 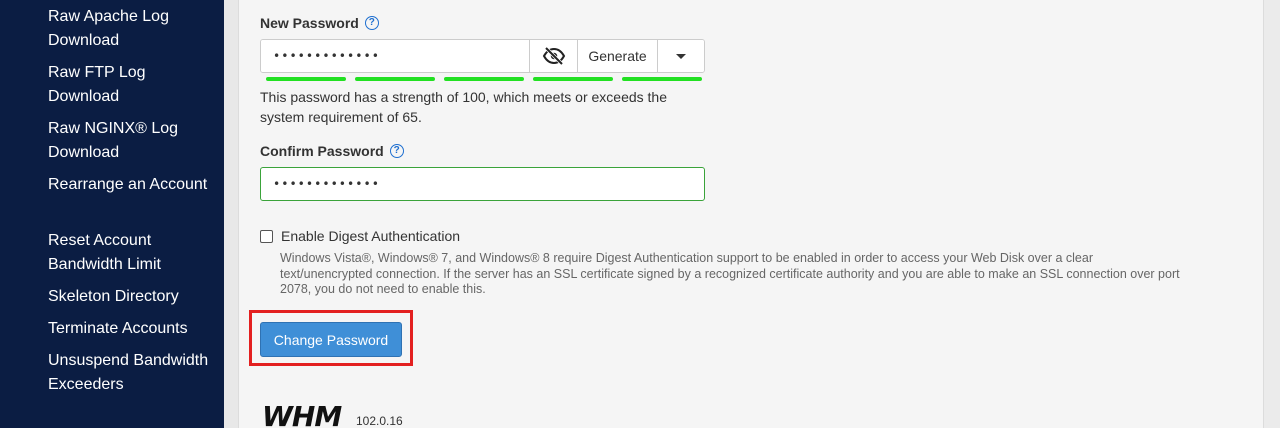 What do you see at coordinates (133, 85) in the screenshot?
I see `sidebar-item-raw-ftp-log-download: Raw FTP Log Download` at bounding box center [133, 85].